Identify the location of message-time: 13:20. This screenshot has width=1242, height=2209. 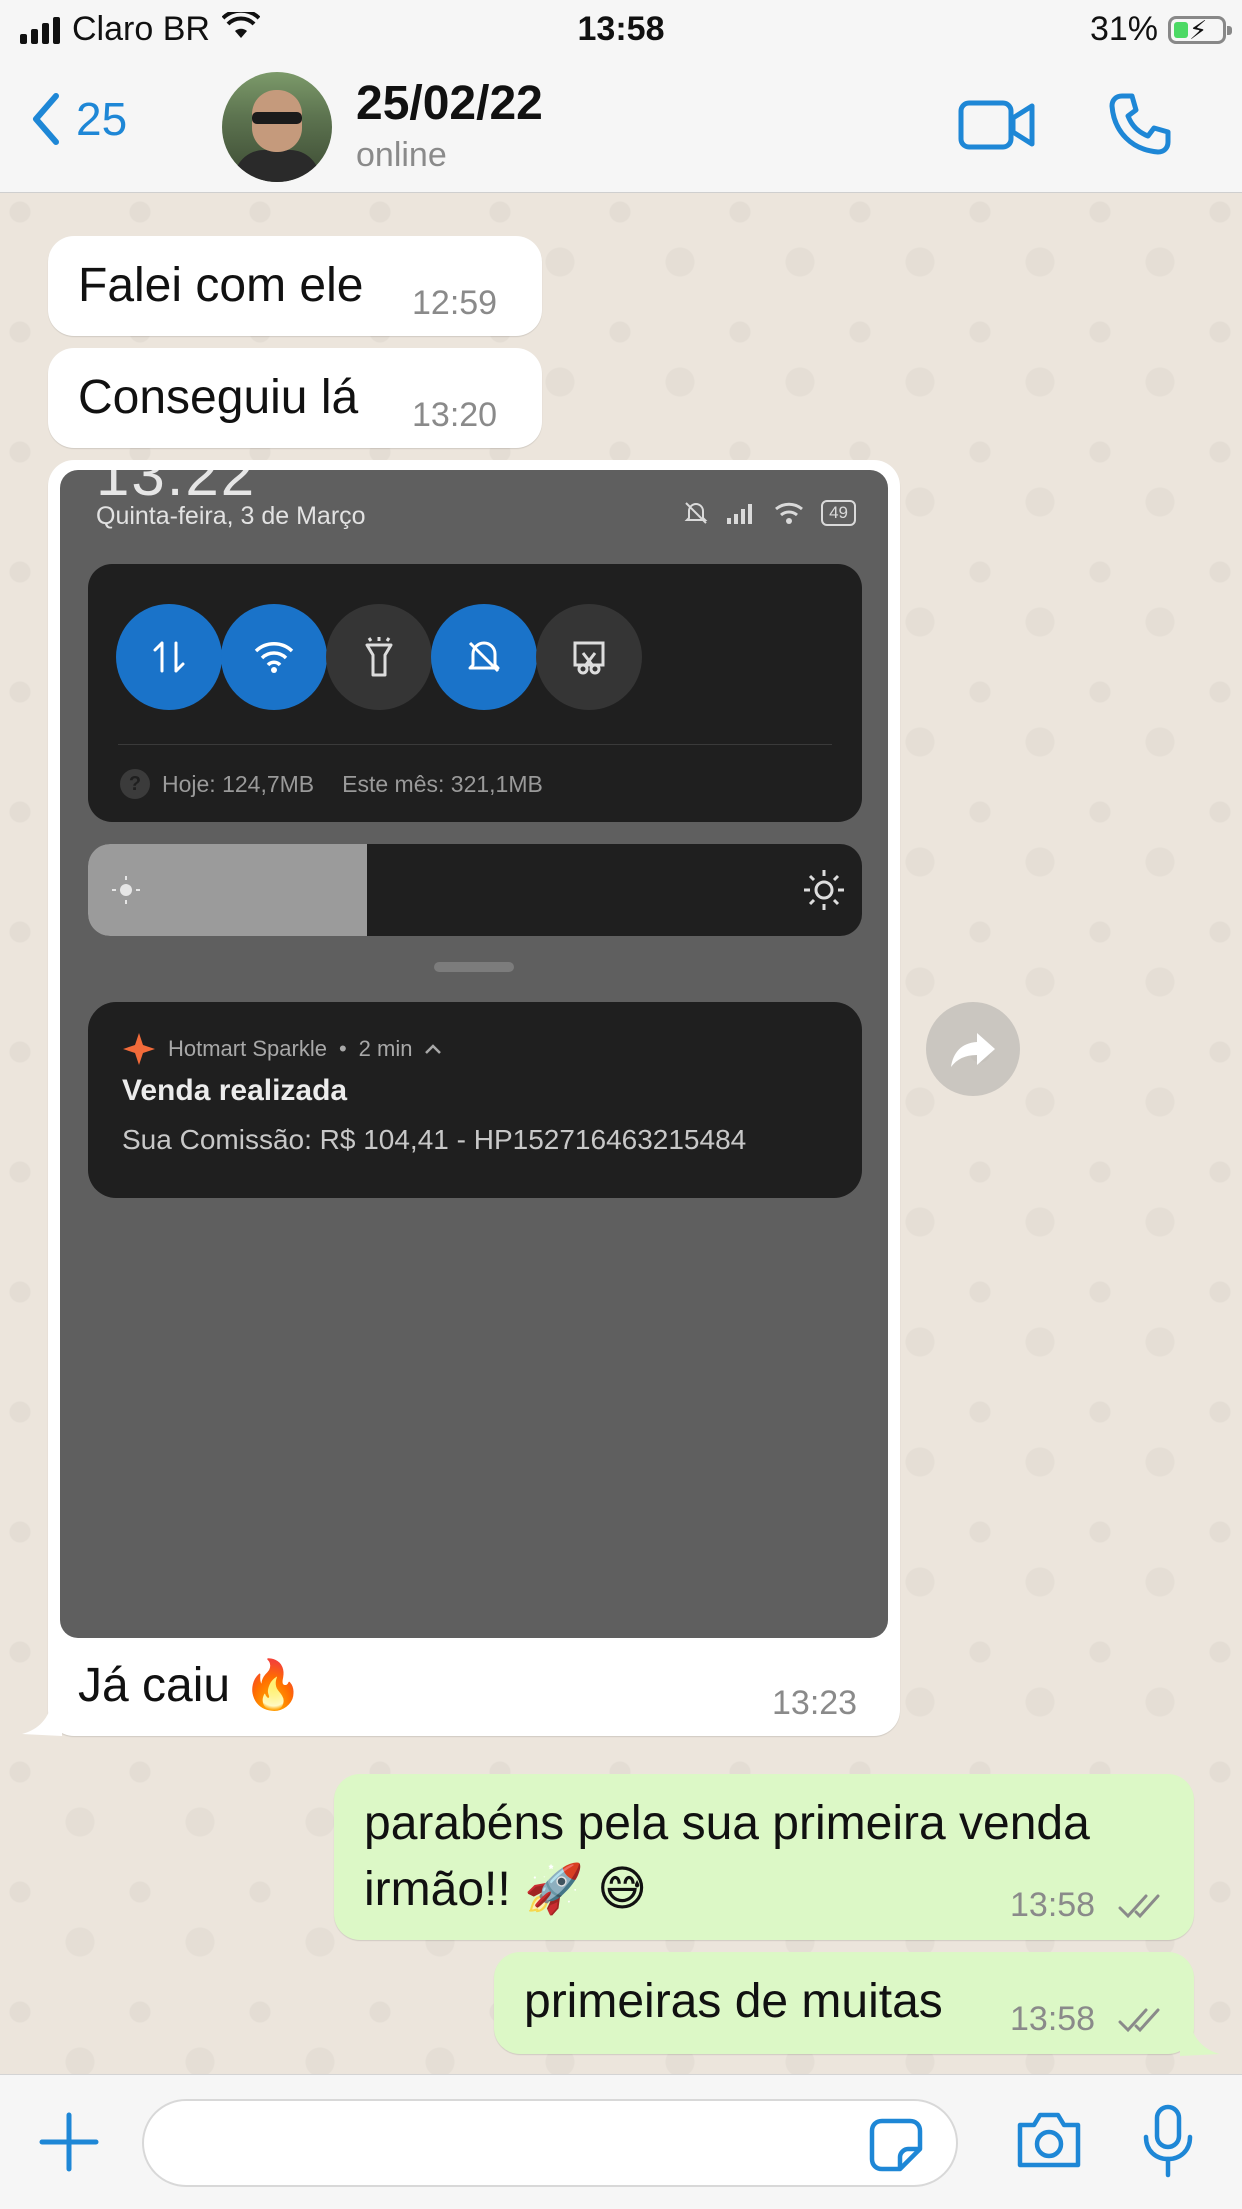
(455, 415).